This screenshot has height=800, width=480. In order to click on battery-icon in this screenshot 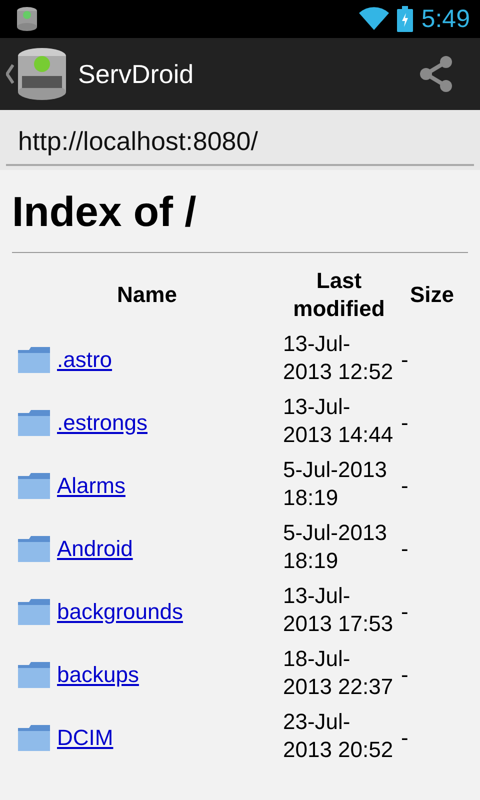, I will do `click(405, 19)`.